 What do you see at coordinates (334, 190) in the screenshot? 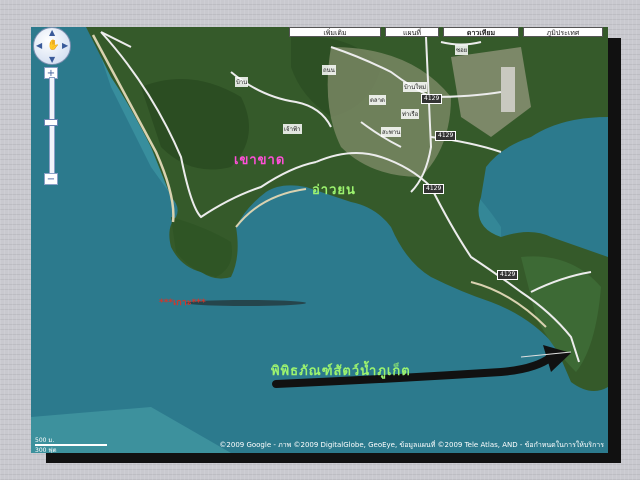
I see `place-label-ao-yon: อ่าวยน` at bounding box center [334, 190].